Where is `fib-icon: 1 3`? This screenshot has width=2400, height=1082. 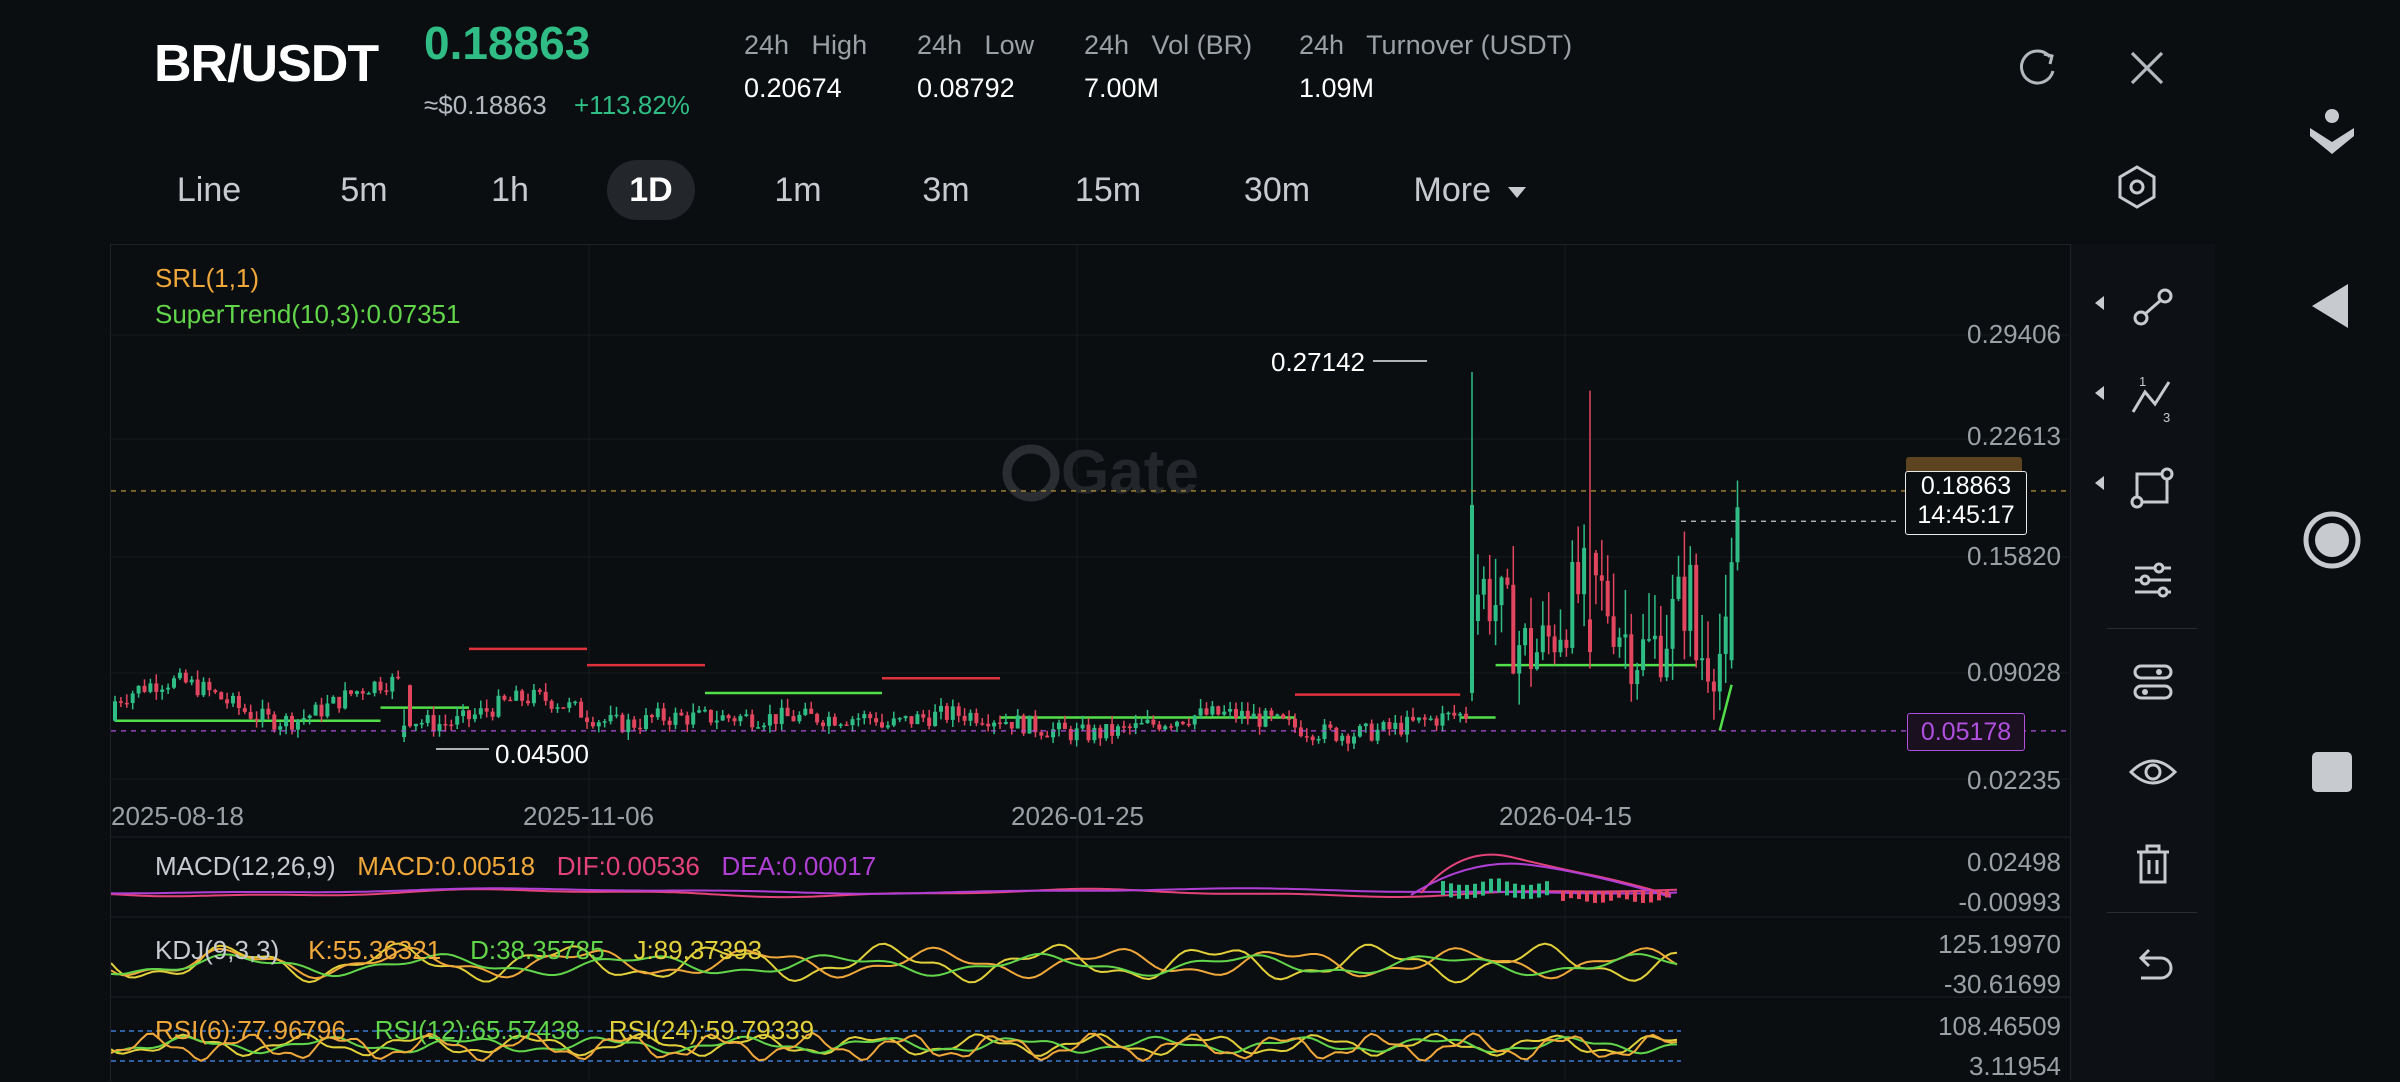 fib-icon: 1 3 is located at coordinates (2153, 398).